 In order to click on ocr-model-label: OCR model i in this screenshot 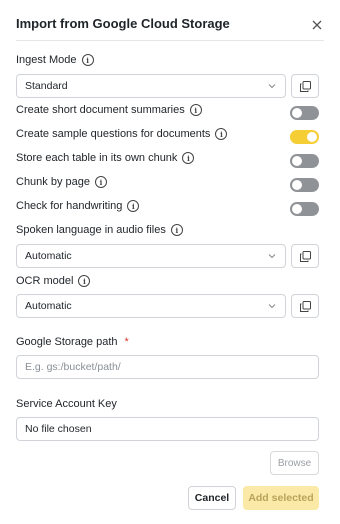, I will do `click(53, 281)`.